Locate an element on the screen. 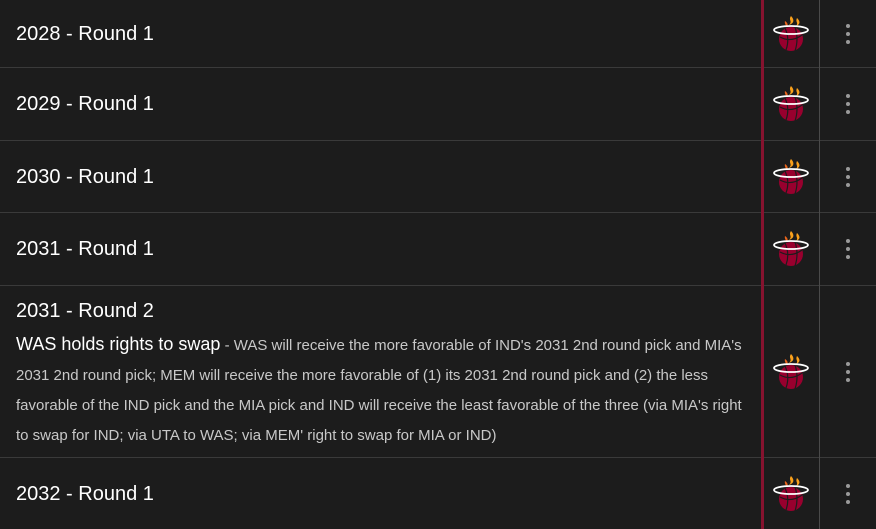  pick-title: 2031 - Round 1 is located at coordinates (85, 249).